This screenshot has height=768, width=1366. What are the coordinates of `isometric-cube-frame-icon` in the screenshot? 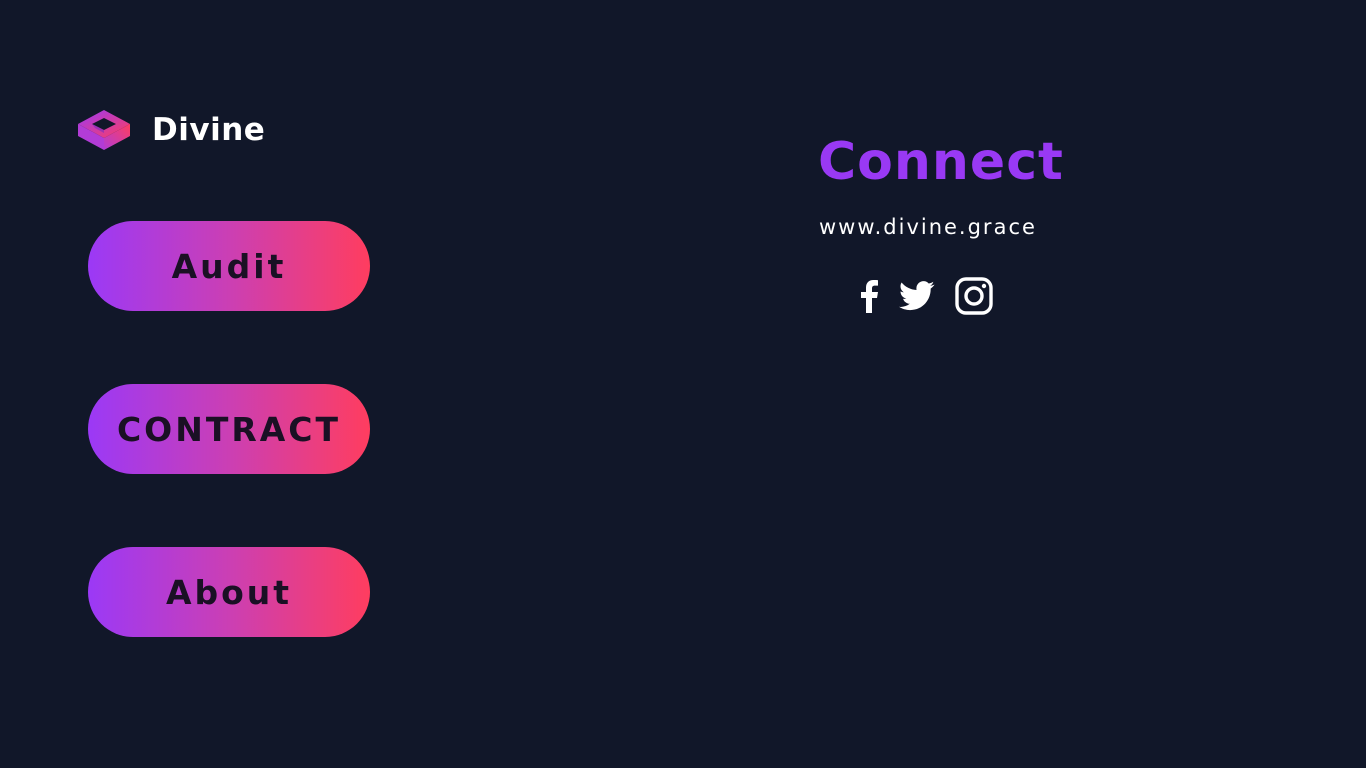 It's located at (104, 130).